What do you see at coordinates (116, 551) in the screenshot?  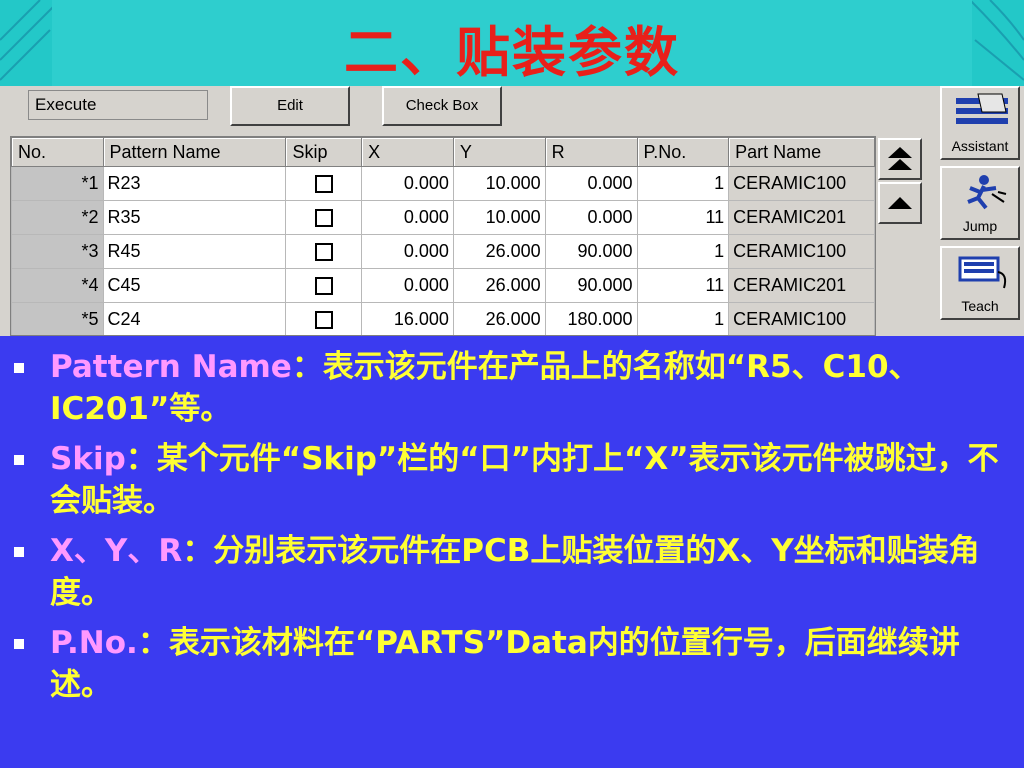 I see `term-xyr: X、Y、R` at bounding box center [116, 551].